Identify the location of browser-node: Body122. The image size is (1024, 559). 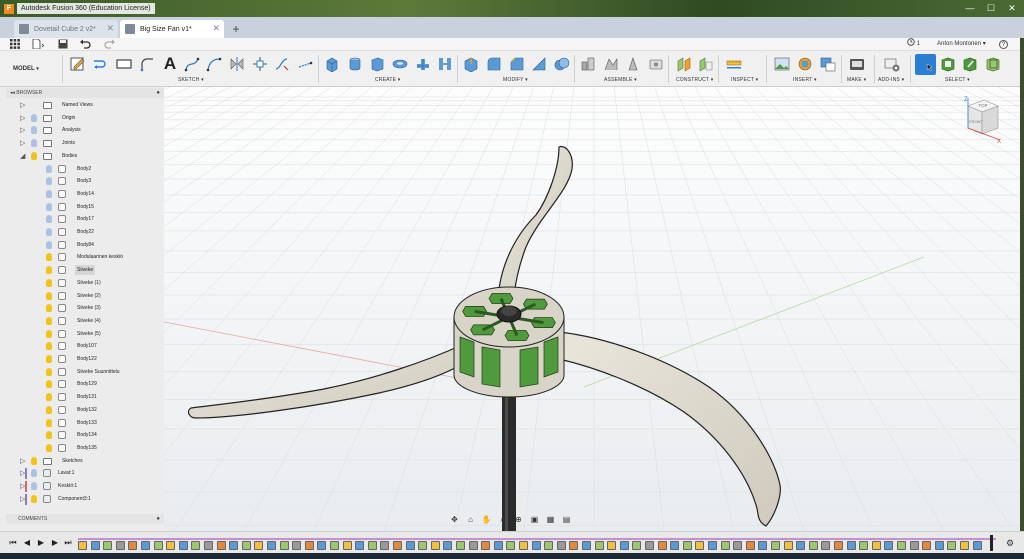
(85, 360).